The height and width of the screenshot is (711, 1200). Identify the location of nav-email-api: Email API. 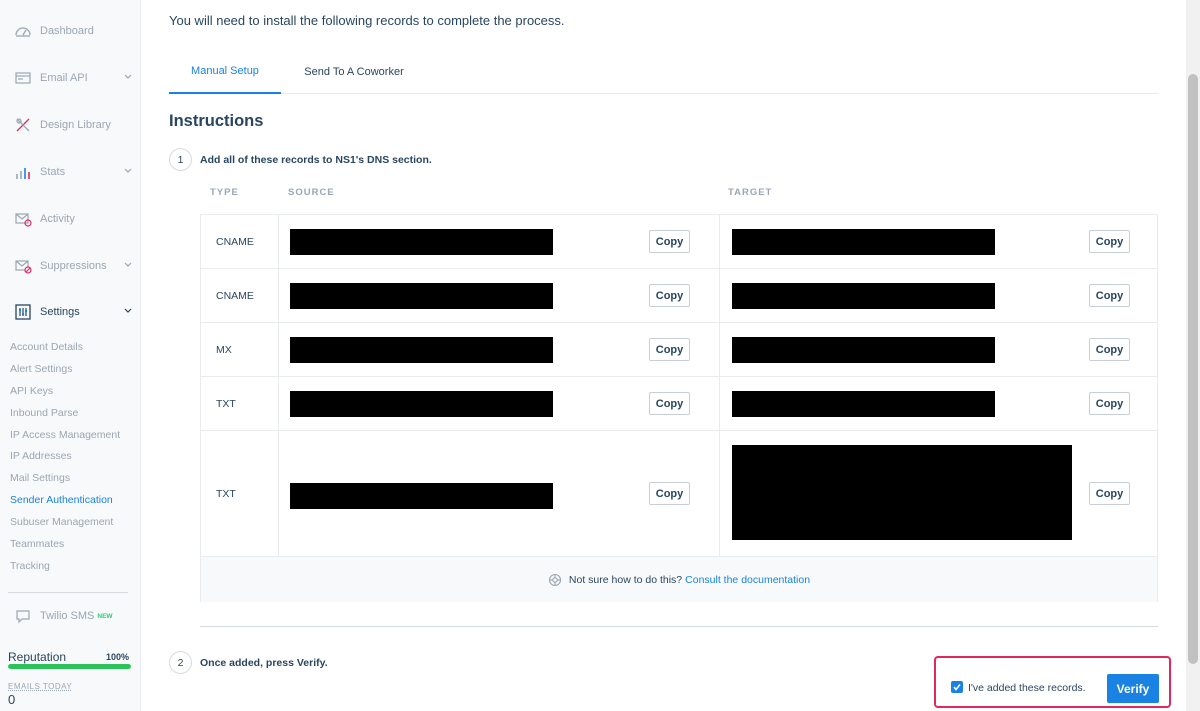
(70, 78).